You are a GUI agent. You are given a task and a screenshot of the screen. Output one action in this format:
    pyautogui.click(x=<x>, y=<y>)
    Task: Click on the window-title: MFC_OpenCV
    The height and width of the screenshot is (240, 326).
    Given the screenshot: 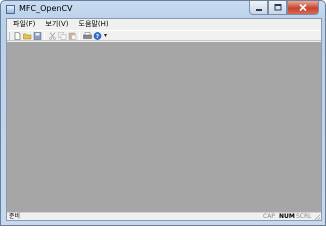 What is the action you would take?
    pyautogui.click(x=46, y=8)
    